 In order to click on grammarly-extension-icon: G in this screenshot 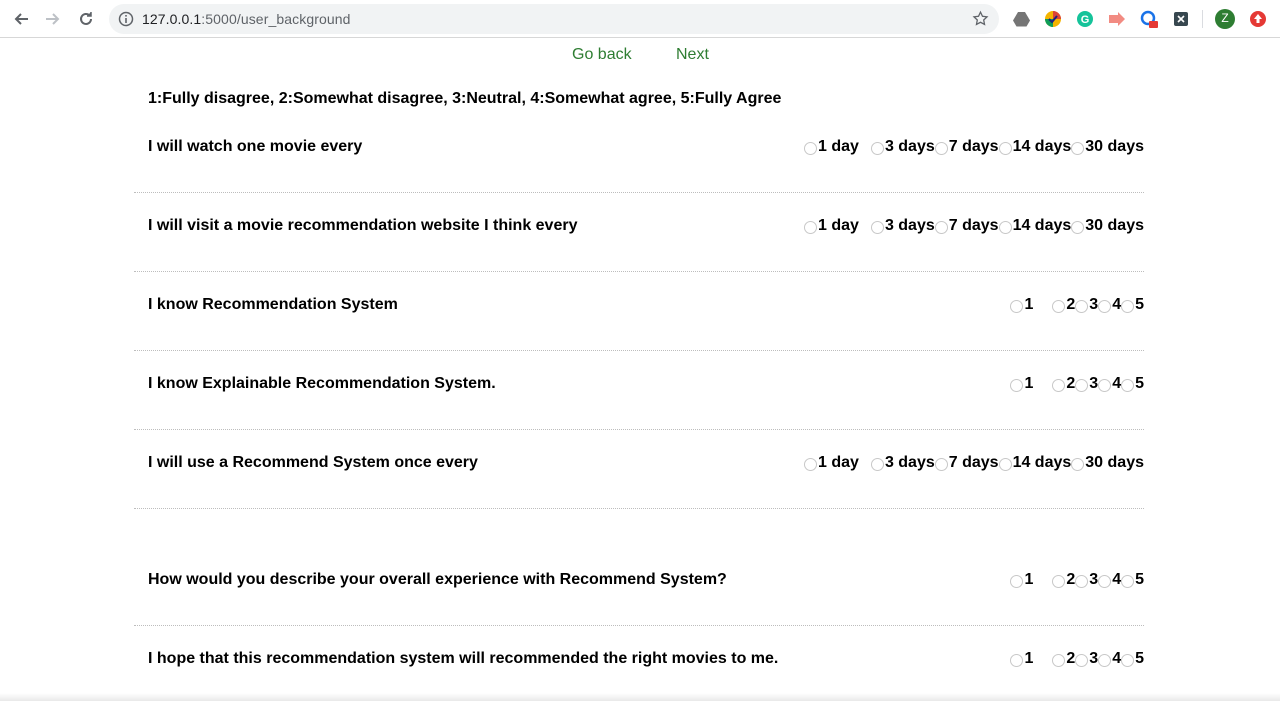, I will do `click(1085, 19)`.